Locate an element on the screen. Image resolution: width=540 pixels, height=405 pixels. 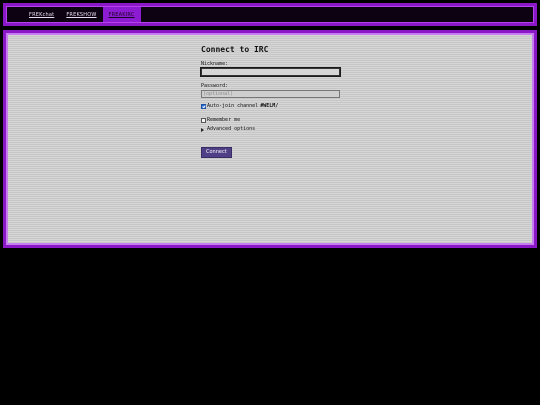
disclosure-triangle-icon is located at coordinates (202, 129).